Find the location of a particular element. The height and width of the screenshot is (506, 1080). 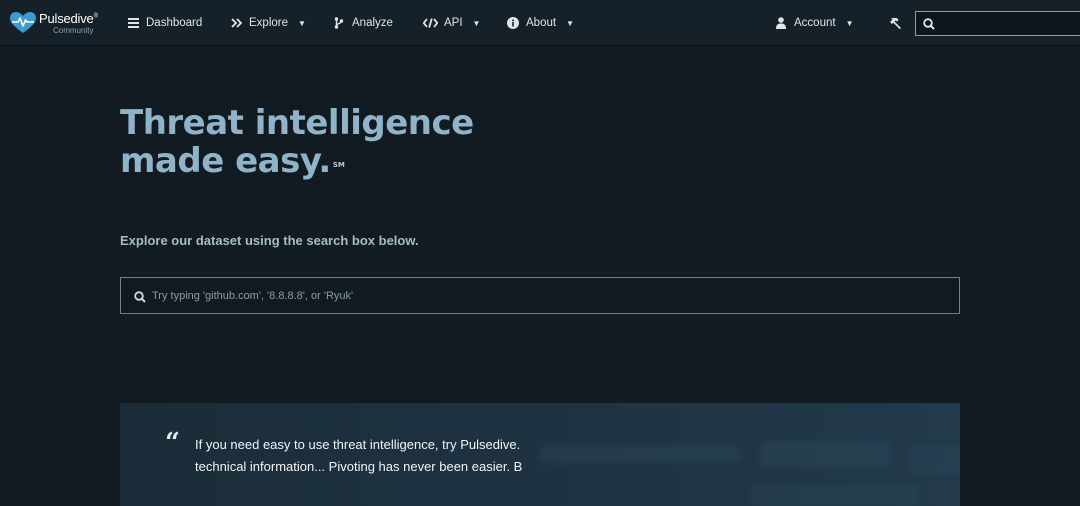

hero-title-line1: Threat intelligence is located at coordinates (297, 123).